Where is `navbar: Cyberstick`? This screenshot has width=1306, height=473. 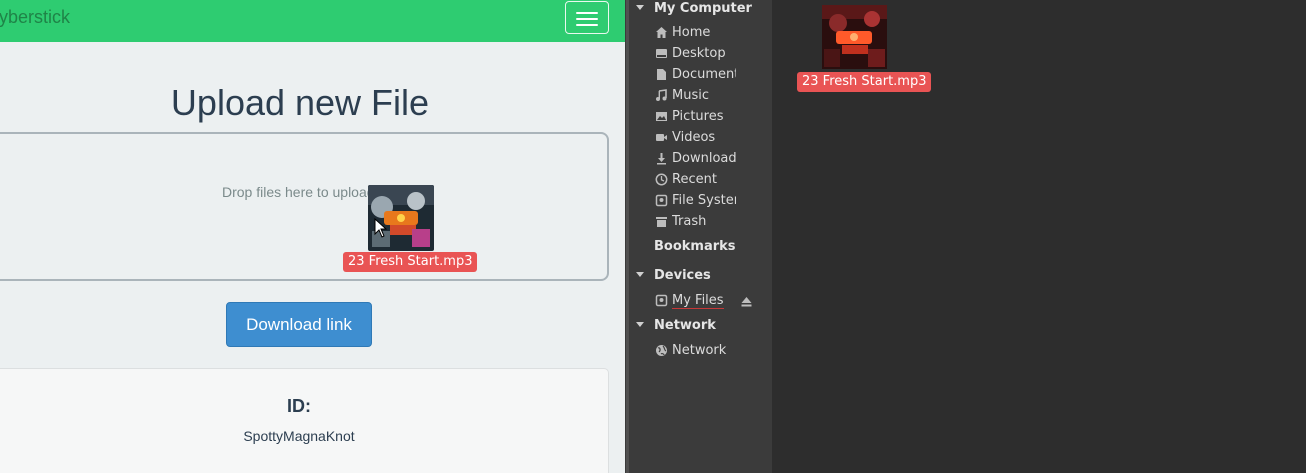 navbar: Cyberstick is located at coordinates (312, 21).